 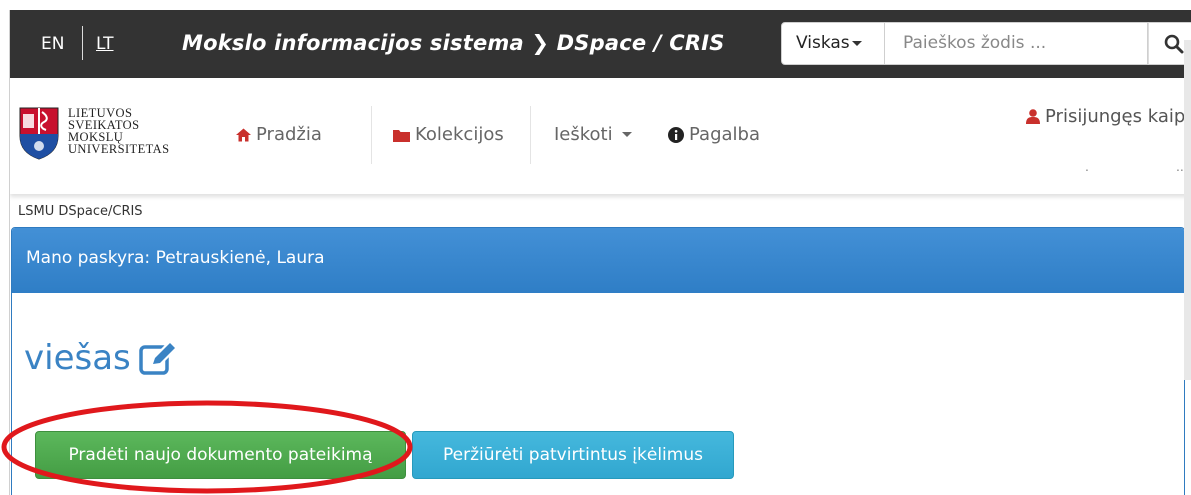 What do you see at coordinates (243, 134) in the screenshot?
I see `home-icon` at bounding box center [243, 134].